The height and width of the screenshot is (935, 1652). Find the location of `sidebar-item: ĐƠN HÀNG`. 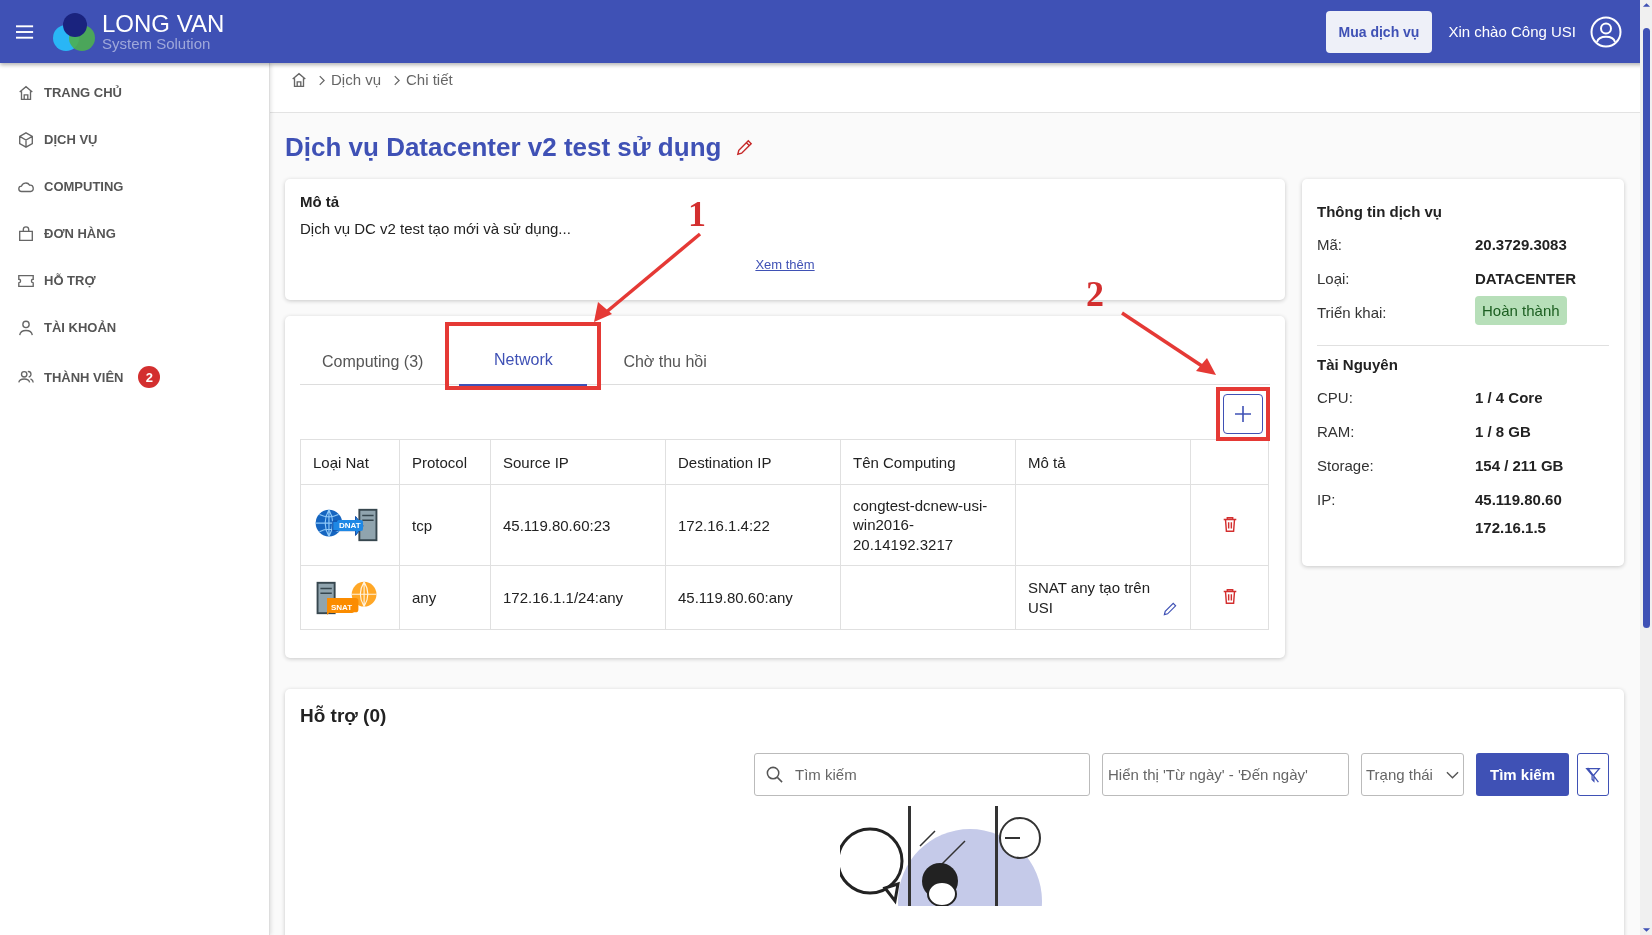

sidebar-item: ĐƠN HÀNG is located at coordinates (134, 233).